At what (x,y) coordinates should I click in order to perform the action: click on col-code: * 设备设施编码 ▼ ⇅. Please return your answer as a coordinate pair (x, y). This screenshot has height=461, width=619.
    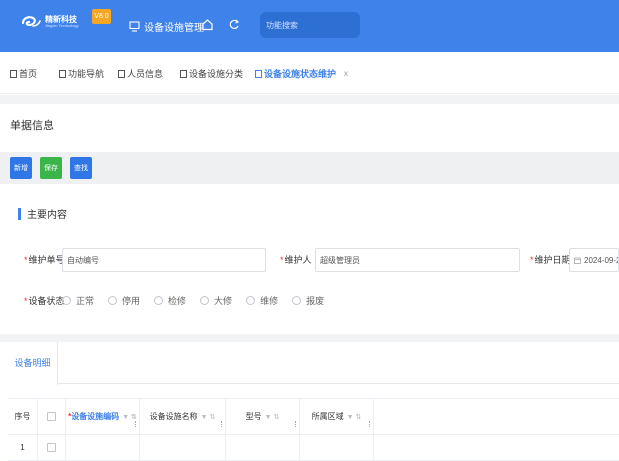
    Looking at the image, I should click on (103, 416).